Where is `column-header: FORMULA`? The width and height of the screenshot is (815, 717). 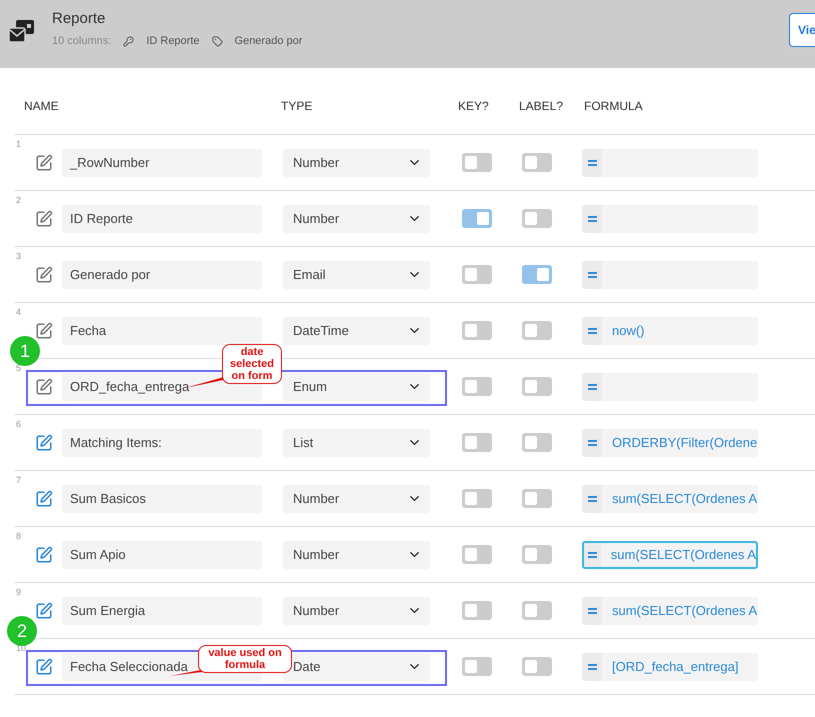 column-header: FORMULA is located at coordinates (613, 106).